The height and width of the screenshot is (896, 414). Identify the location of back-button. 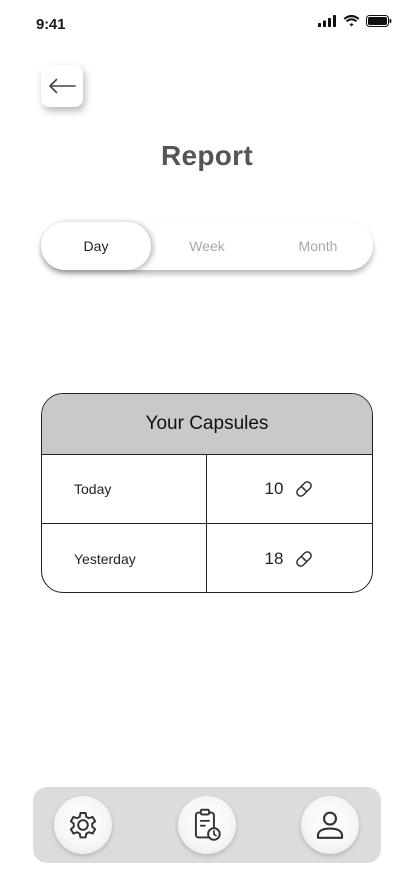
(62, 86).